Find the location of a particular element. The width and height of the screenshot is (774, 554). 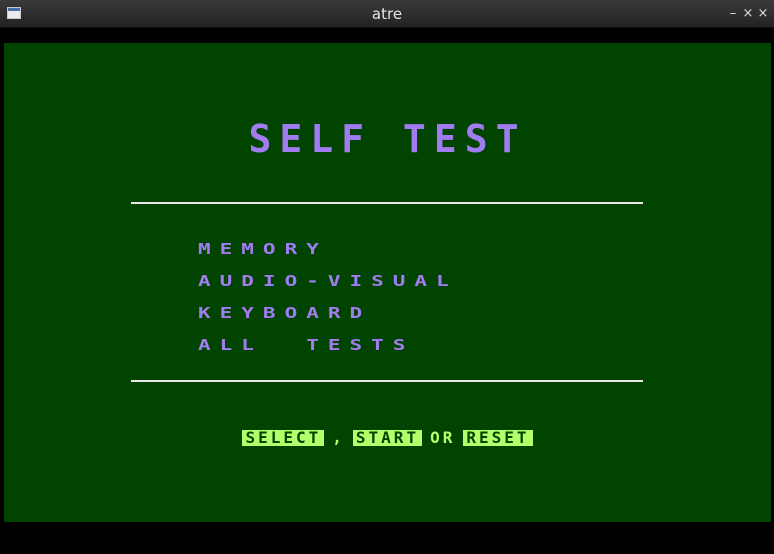

select-key-label: SELECT is located at coordinates (283, 438).